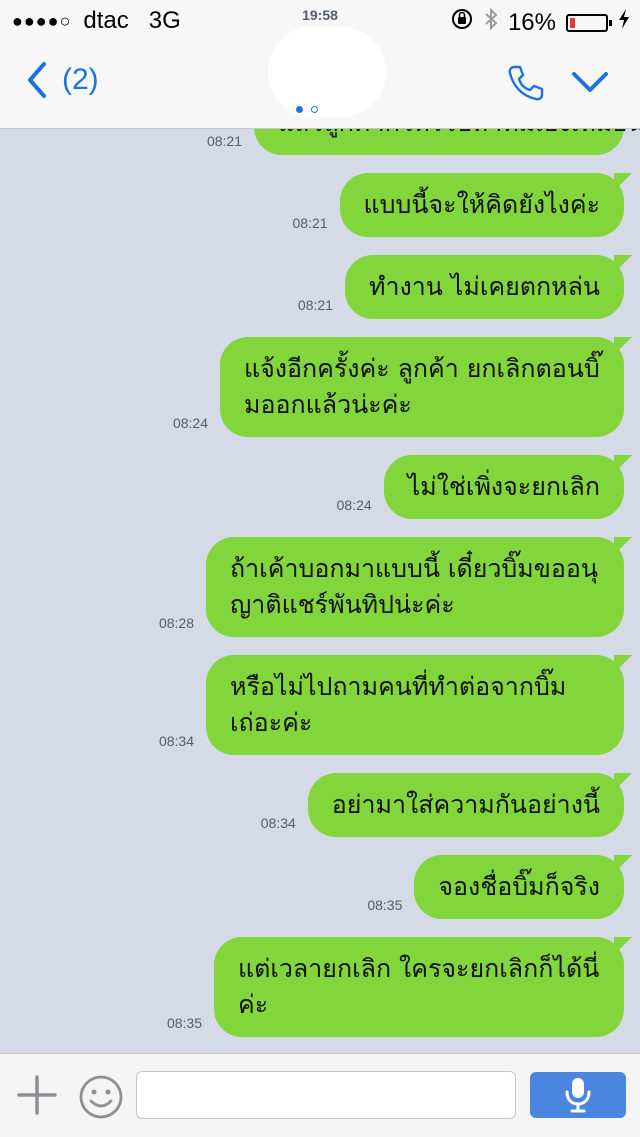 The height and width of the screenshot is (1137, 640). I want to click on charging-bolt-icon, so click(624, 22).